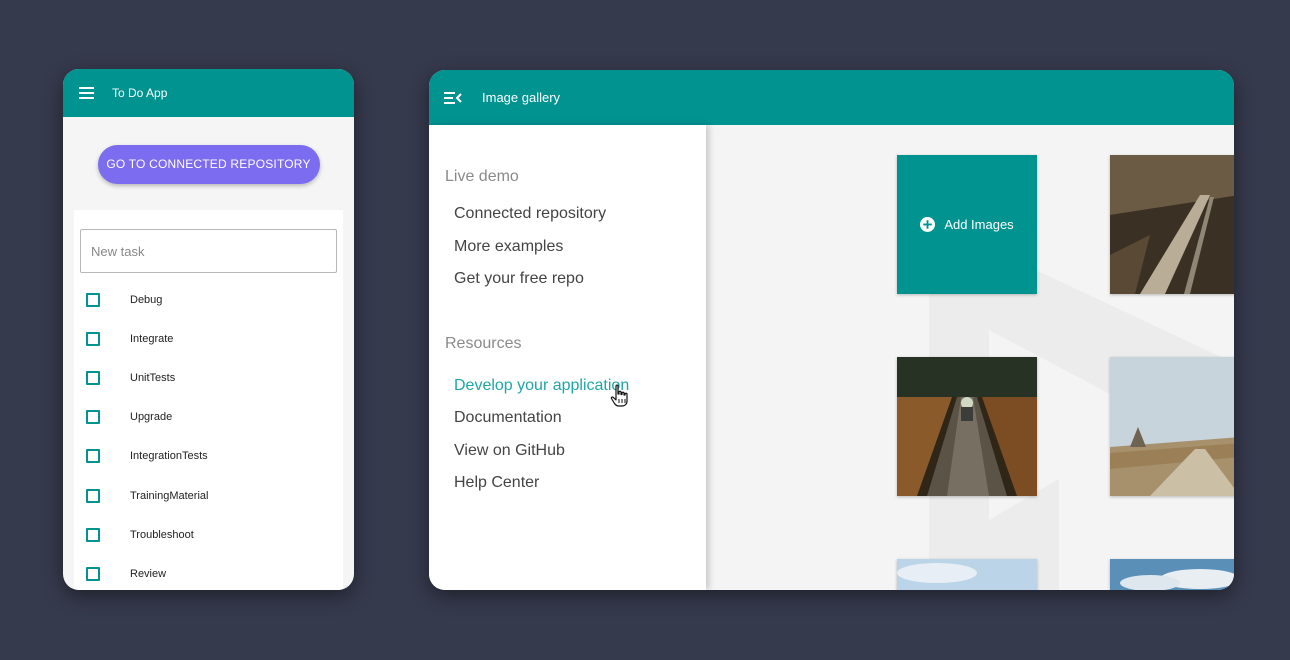 Image resolution: width=1290 pixels, height=660 pixels. Describe the element at coordinates (979, 224) in the screenshot. I see `add-images-label: Add Images` at that location.